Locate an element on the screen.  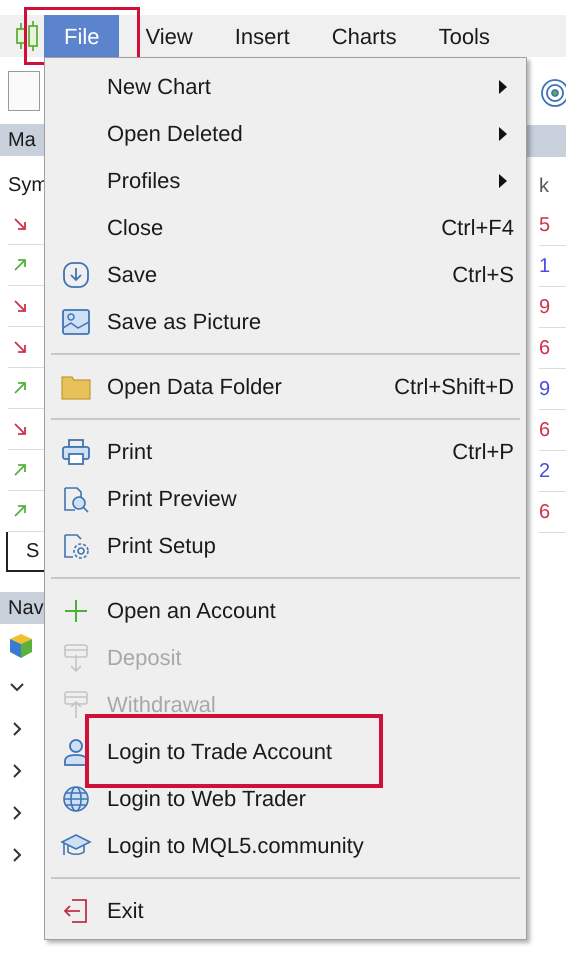
column-header: k is located at coordinates (544, 186).